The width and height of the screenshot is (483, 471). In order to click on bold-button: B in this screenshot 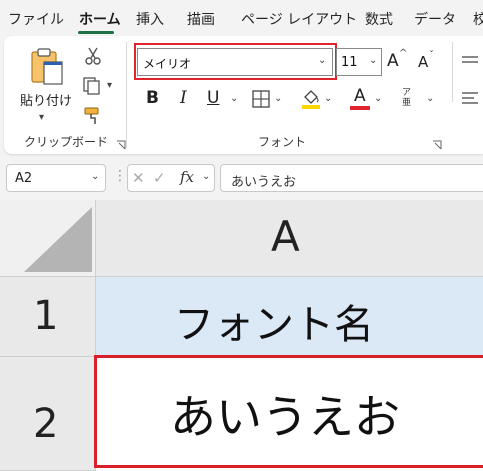, I will do `click(152, 98)`.